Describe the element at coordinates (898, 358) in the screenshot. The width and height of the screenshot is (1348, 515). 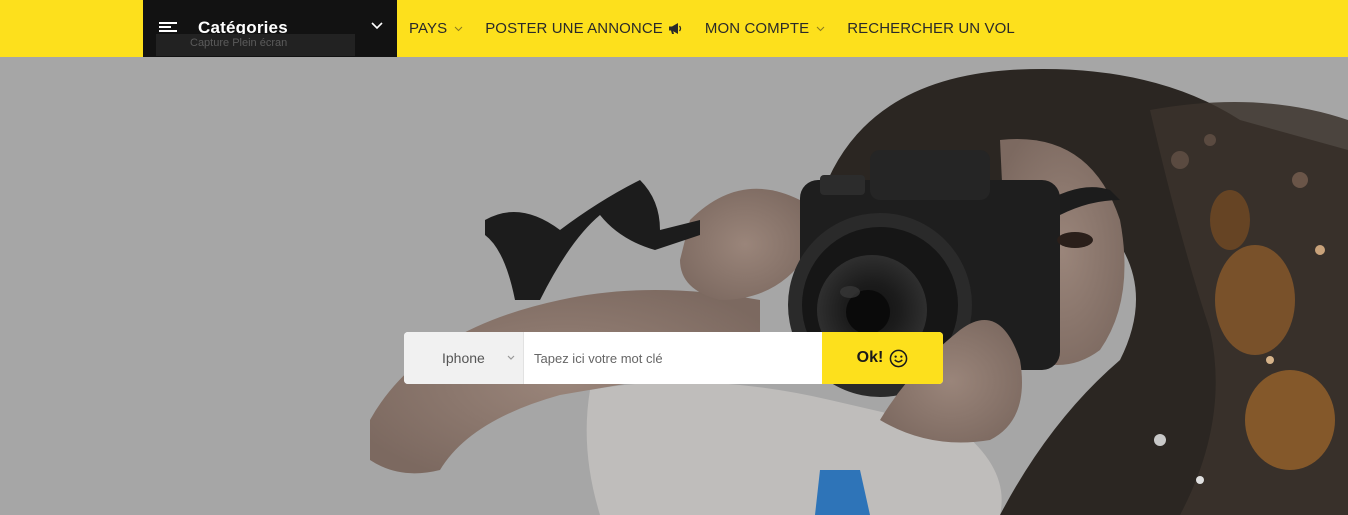
I see `smiley-icon` at that location.